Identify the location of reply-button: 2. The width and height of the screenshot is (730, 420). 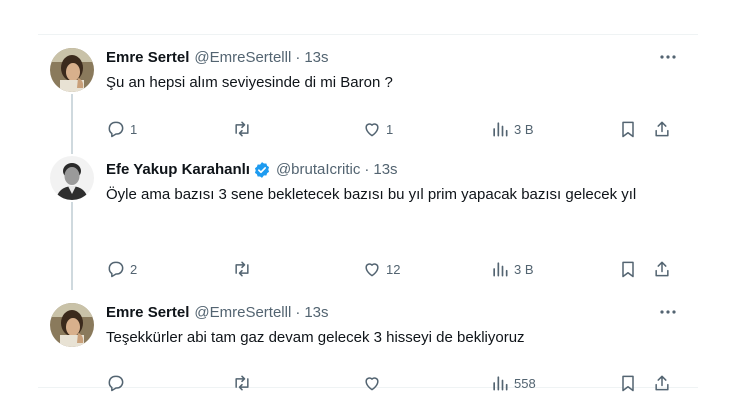
(121, 269).